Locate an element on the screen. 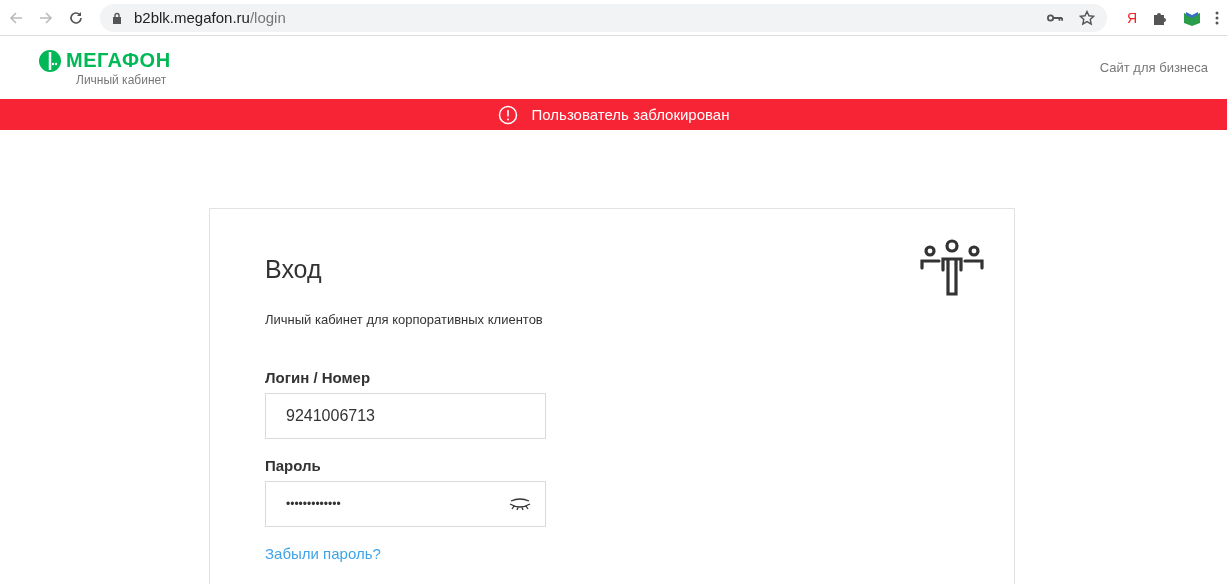  field-label: Логин / Номер is located at coordinates (318, 377).